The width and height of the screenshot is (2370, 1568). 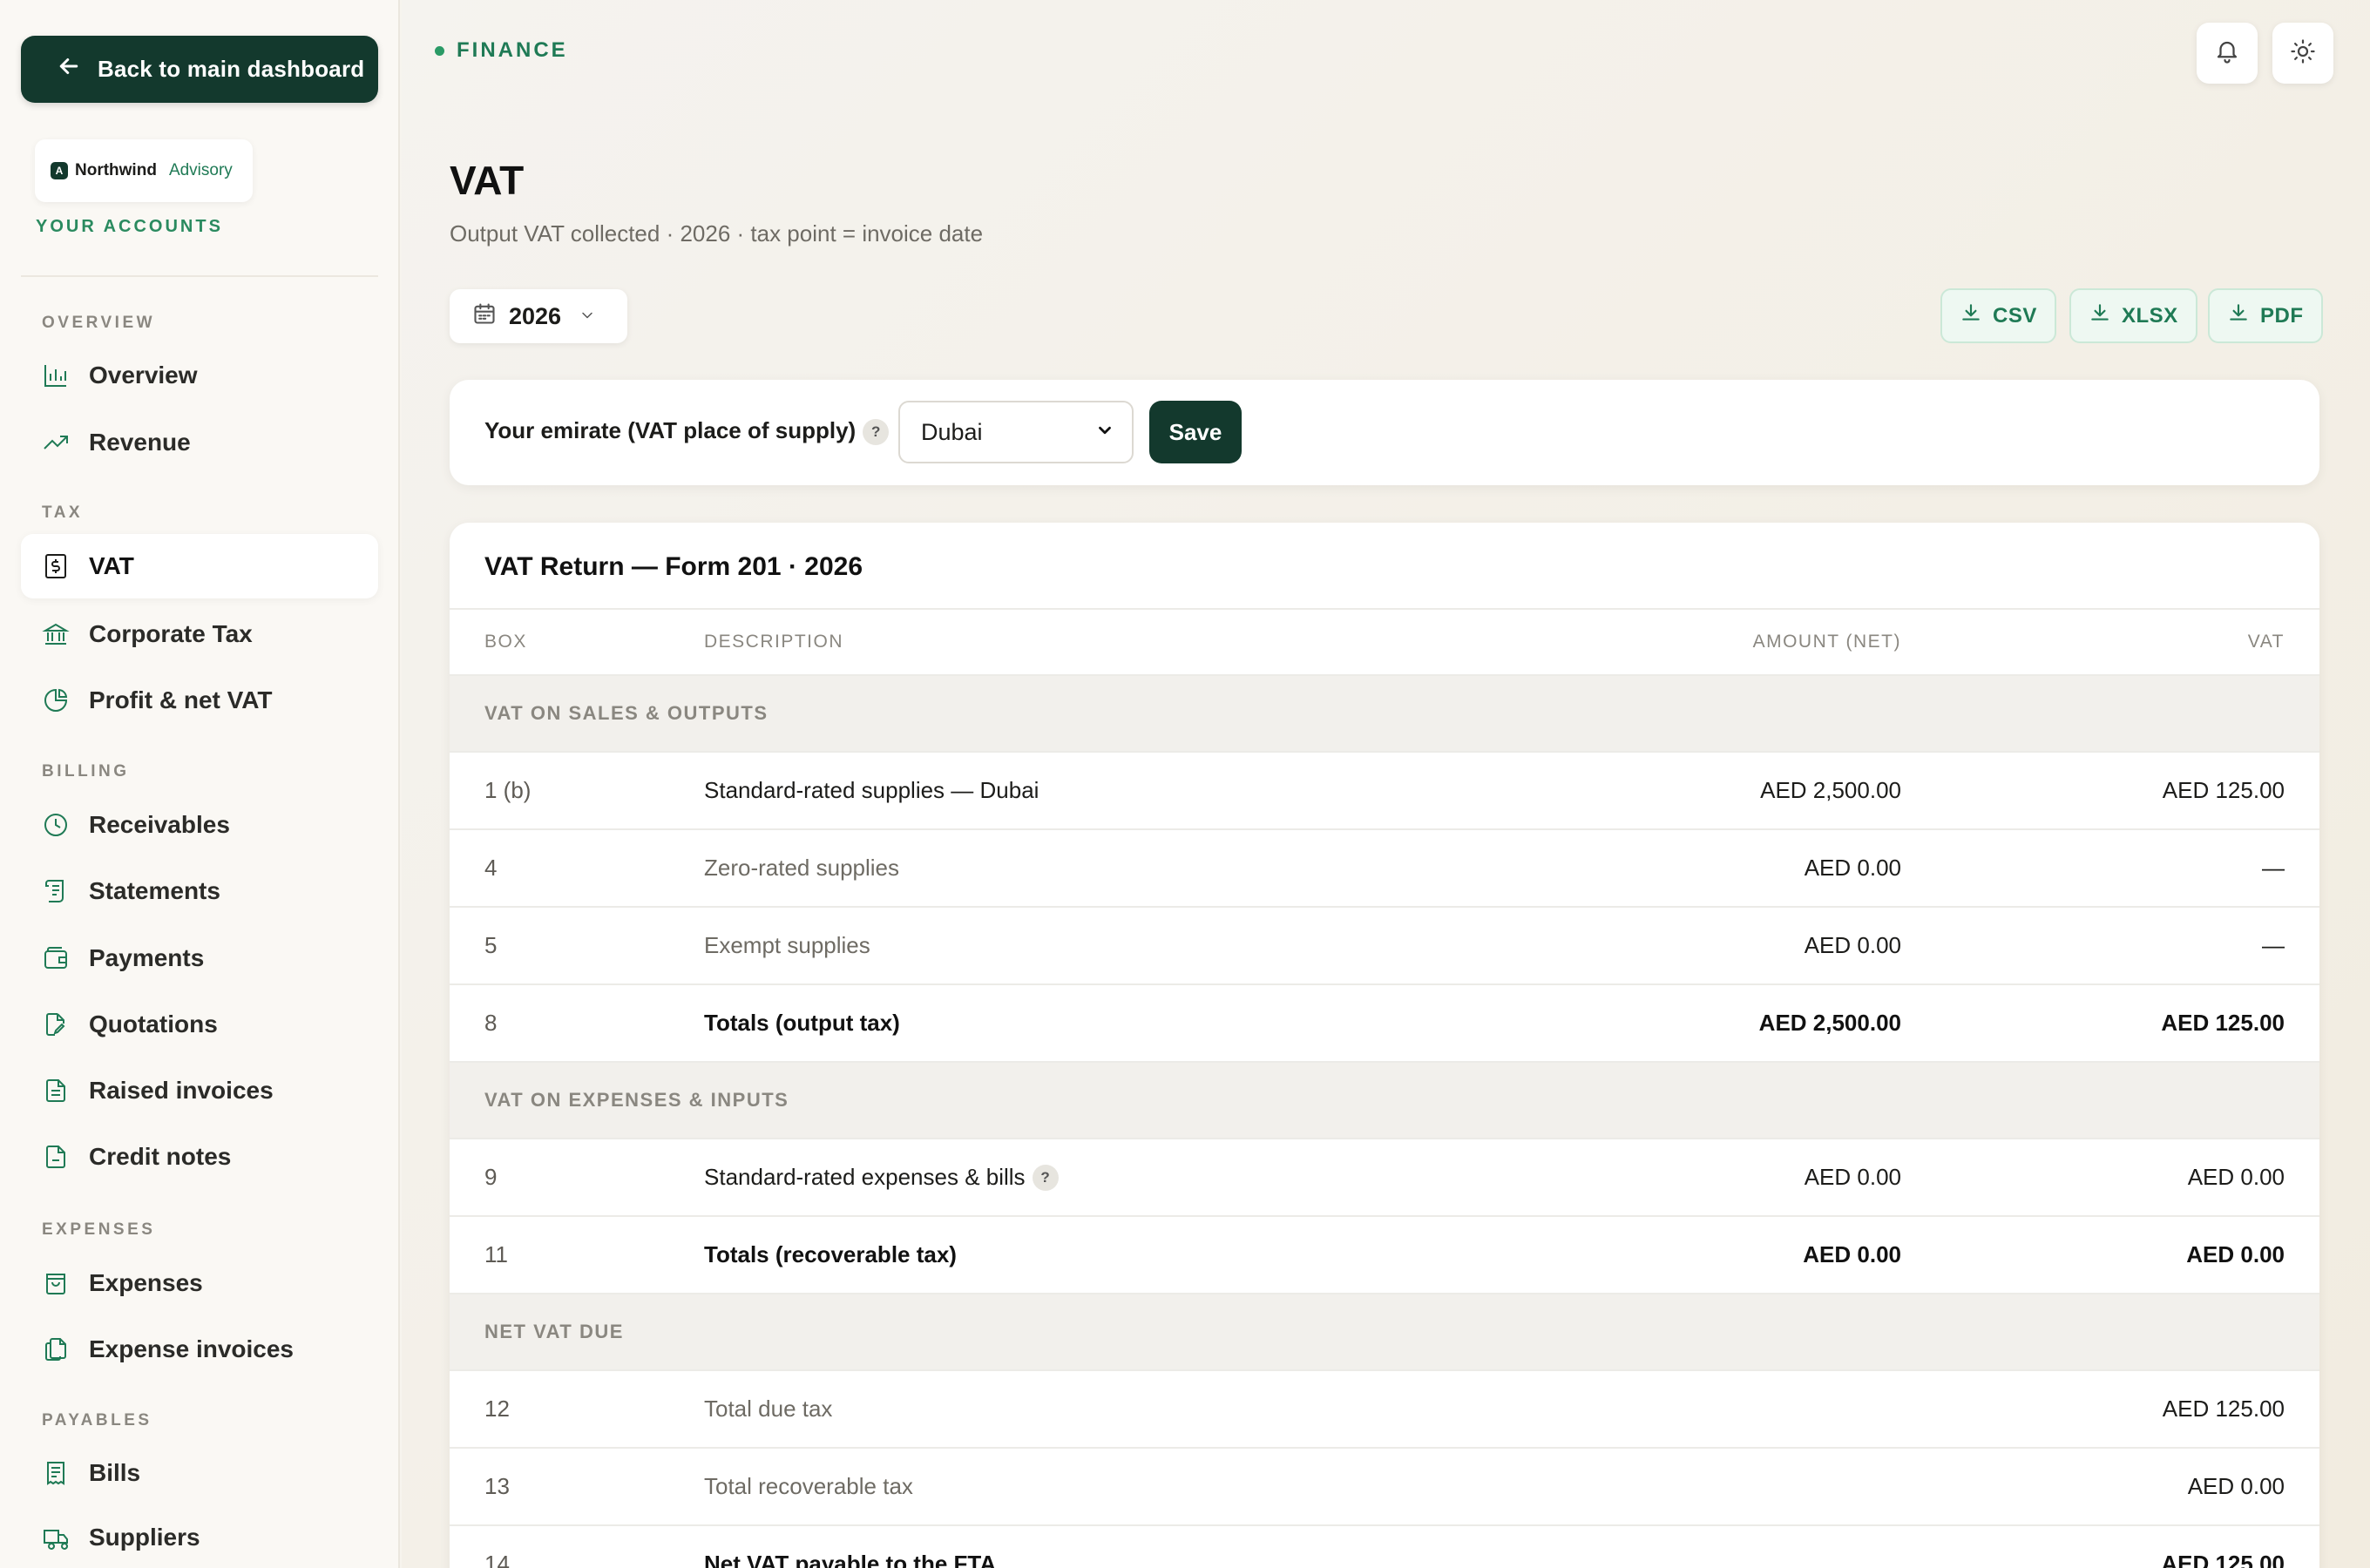 I want to click on wallet-icon, so click(x=56, y=958).